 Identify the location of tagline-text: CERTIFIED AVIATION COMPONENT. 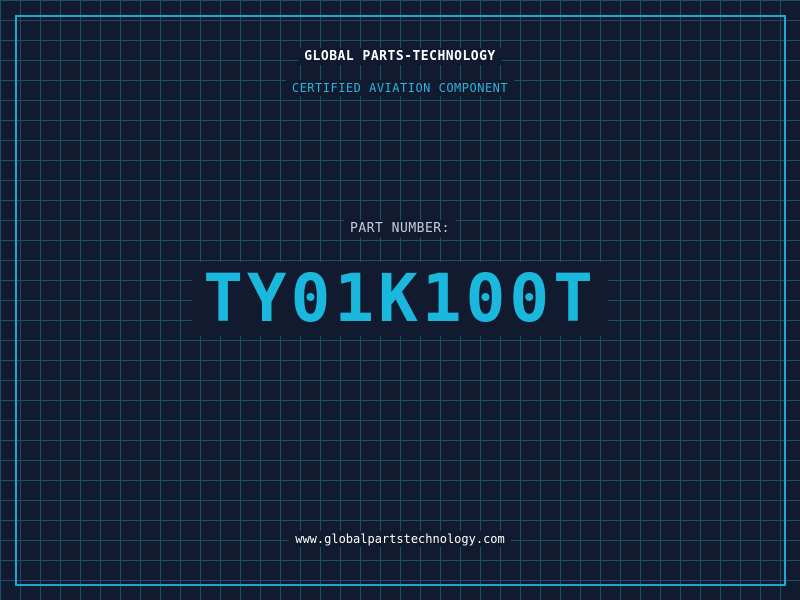
(400, 88).